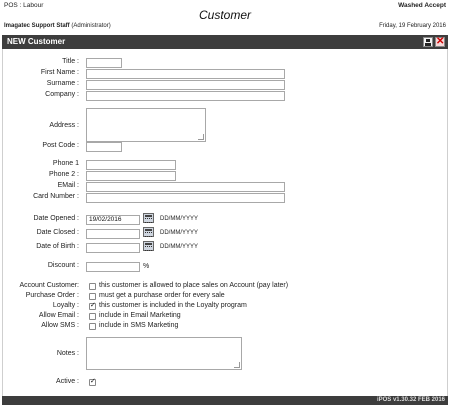 This screenshot has width=450, height=405. I want to click on post-code-field, so click(104, 147).